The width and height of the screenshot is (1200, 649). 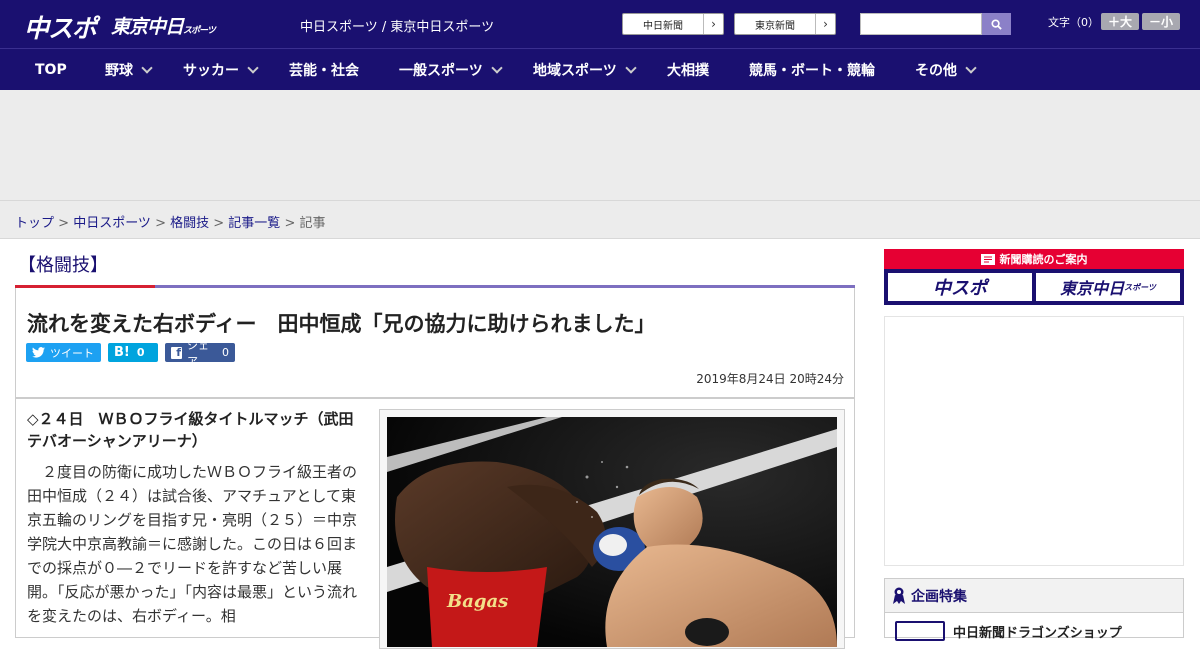 What do you see at coordinates (1120, 21) in the screenshot?
I see `font-size-increase-button: ＋大` at bounding box center [1120, 21].